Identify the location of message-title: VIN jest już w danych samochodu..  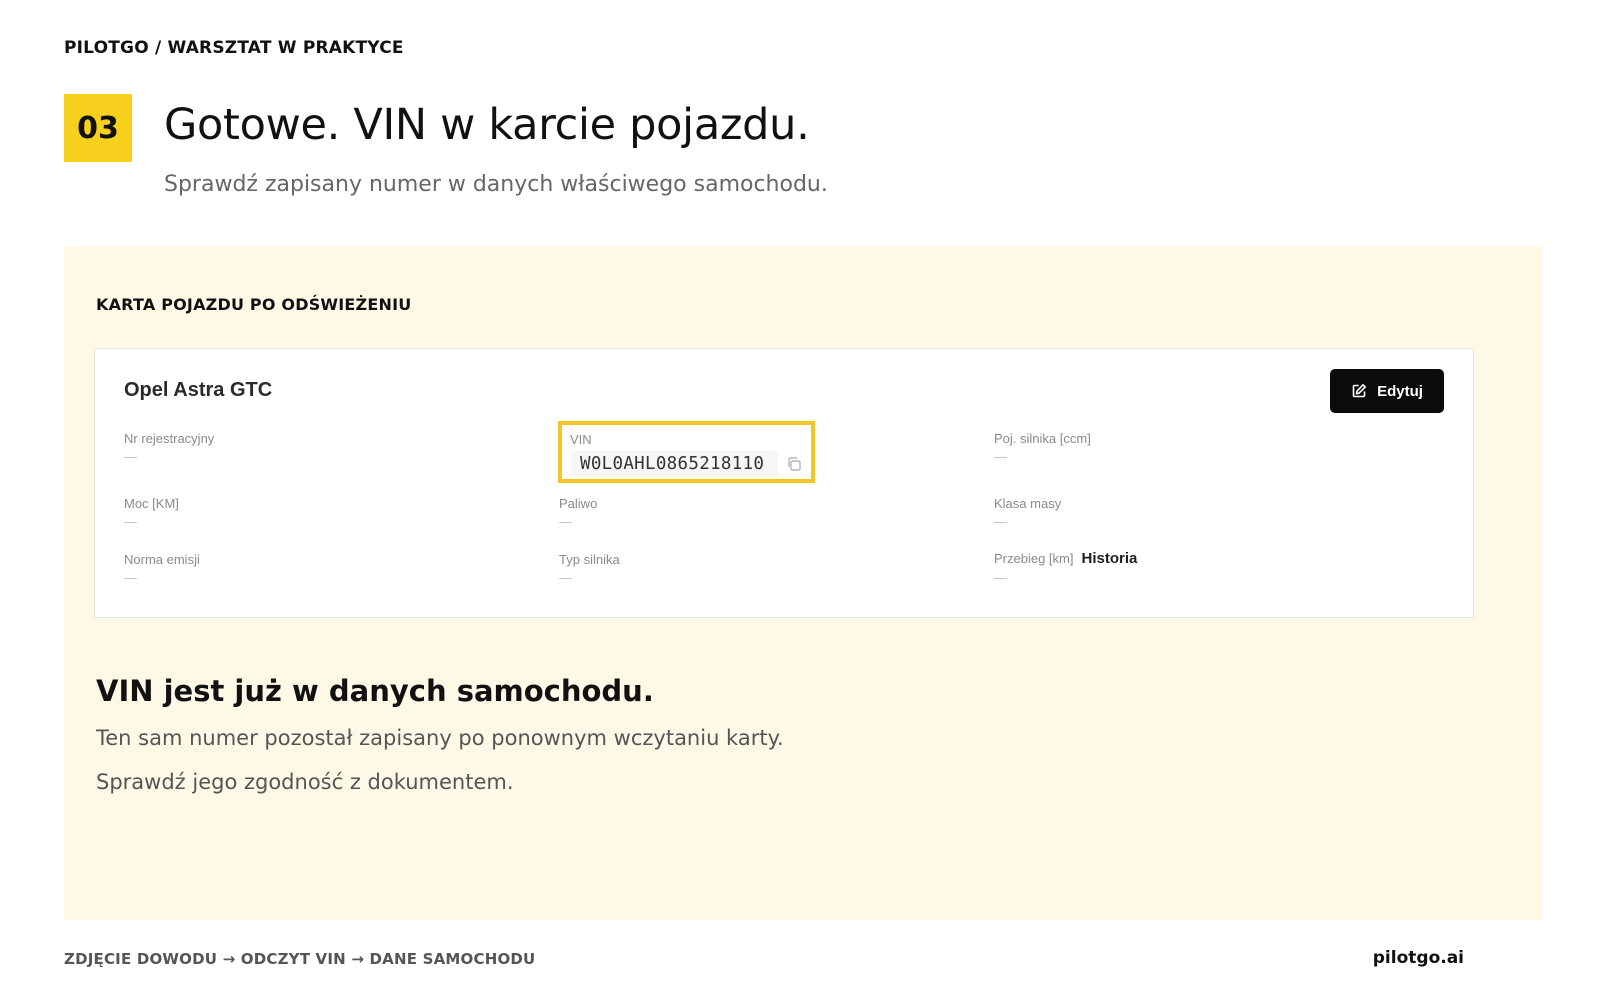
(375, 691).